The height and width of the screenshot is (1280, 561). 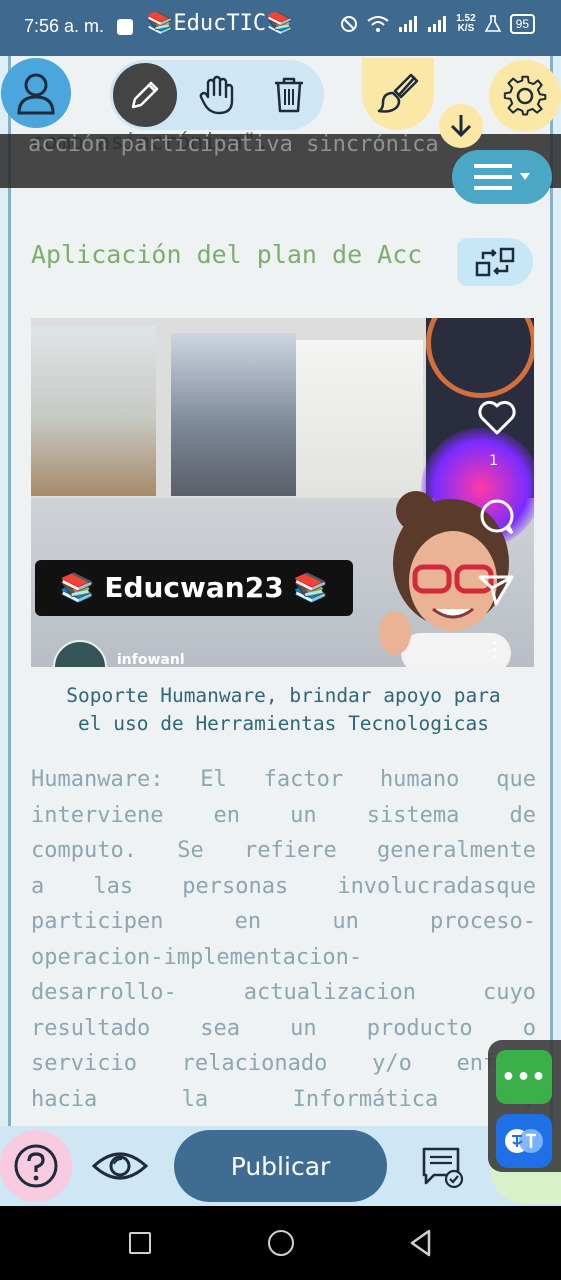 I want to click on main-menu-button, so click(x=502, y=177).